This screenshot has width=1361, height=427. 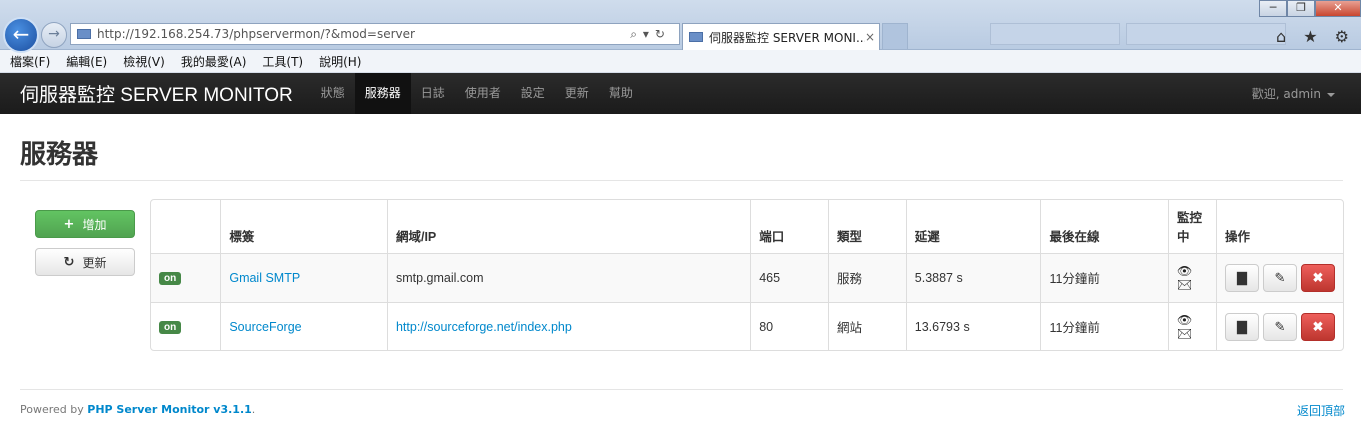 I want to click on refresh-button: ↻ 更新, so click(x=85, y=262).